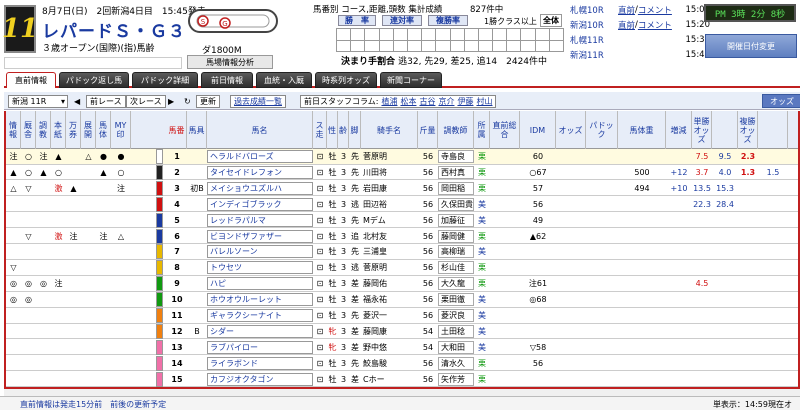  What do you see at coordinates (482, 130) in the screenshot?
I see `column-header: 所属` at bounding box center [482, 130].